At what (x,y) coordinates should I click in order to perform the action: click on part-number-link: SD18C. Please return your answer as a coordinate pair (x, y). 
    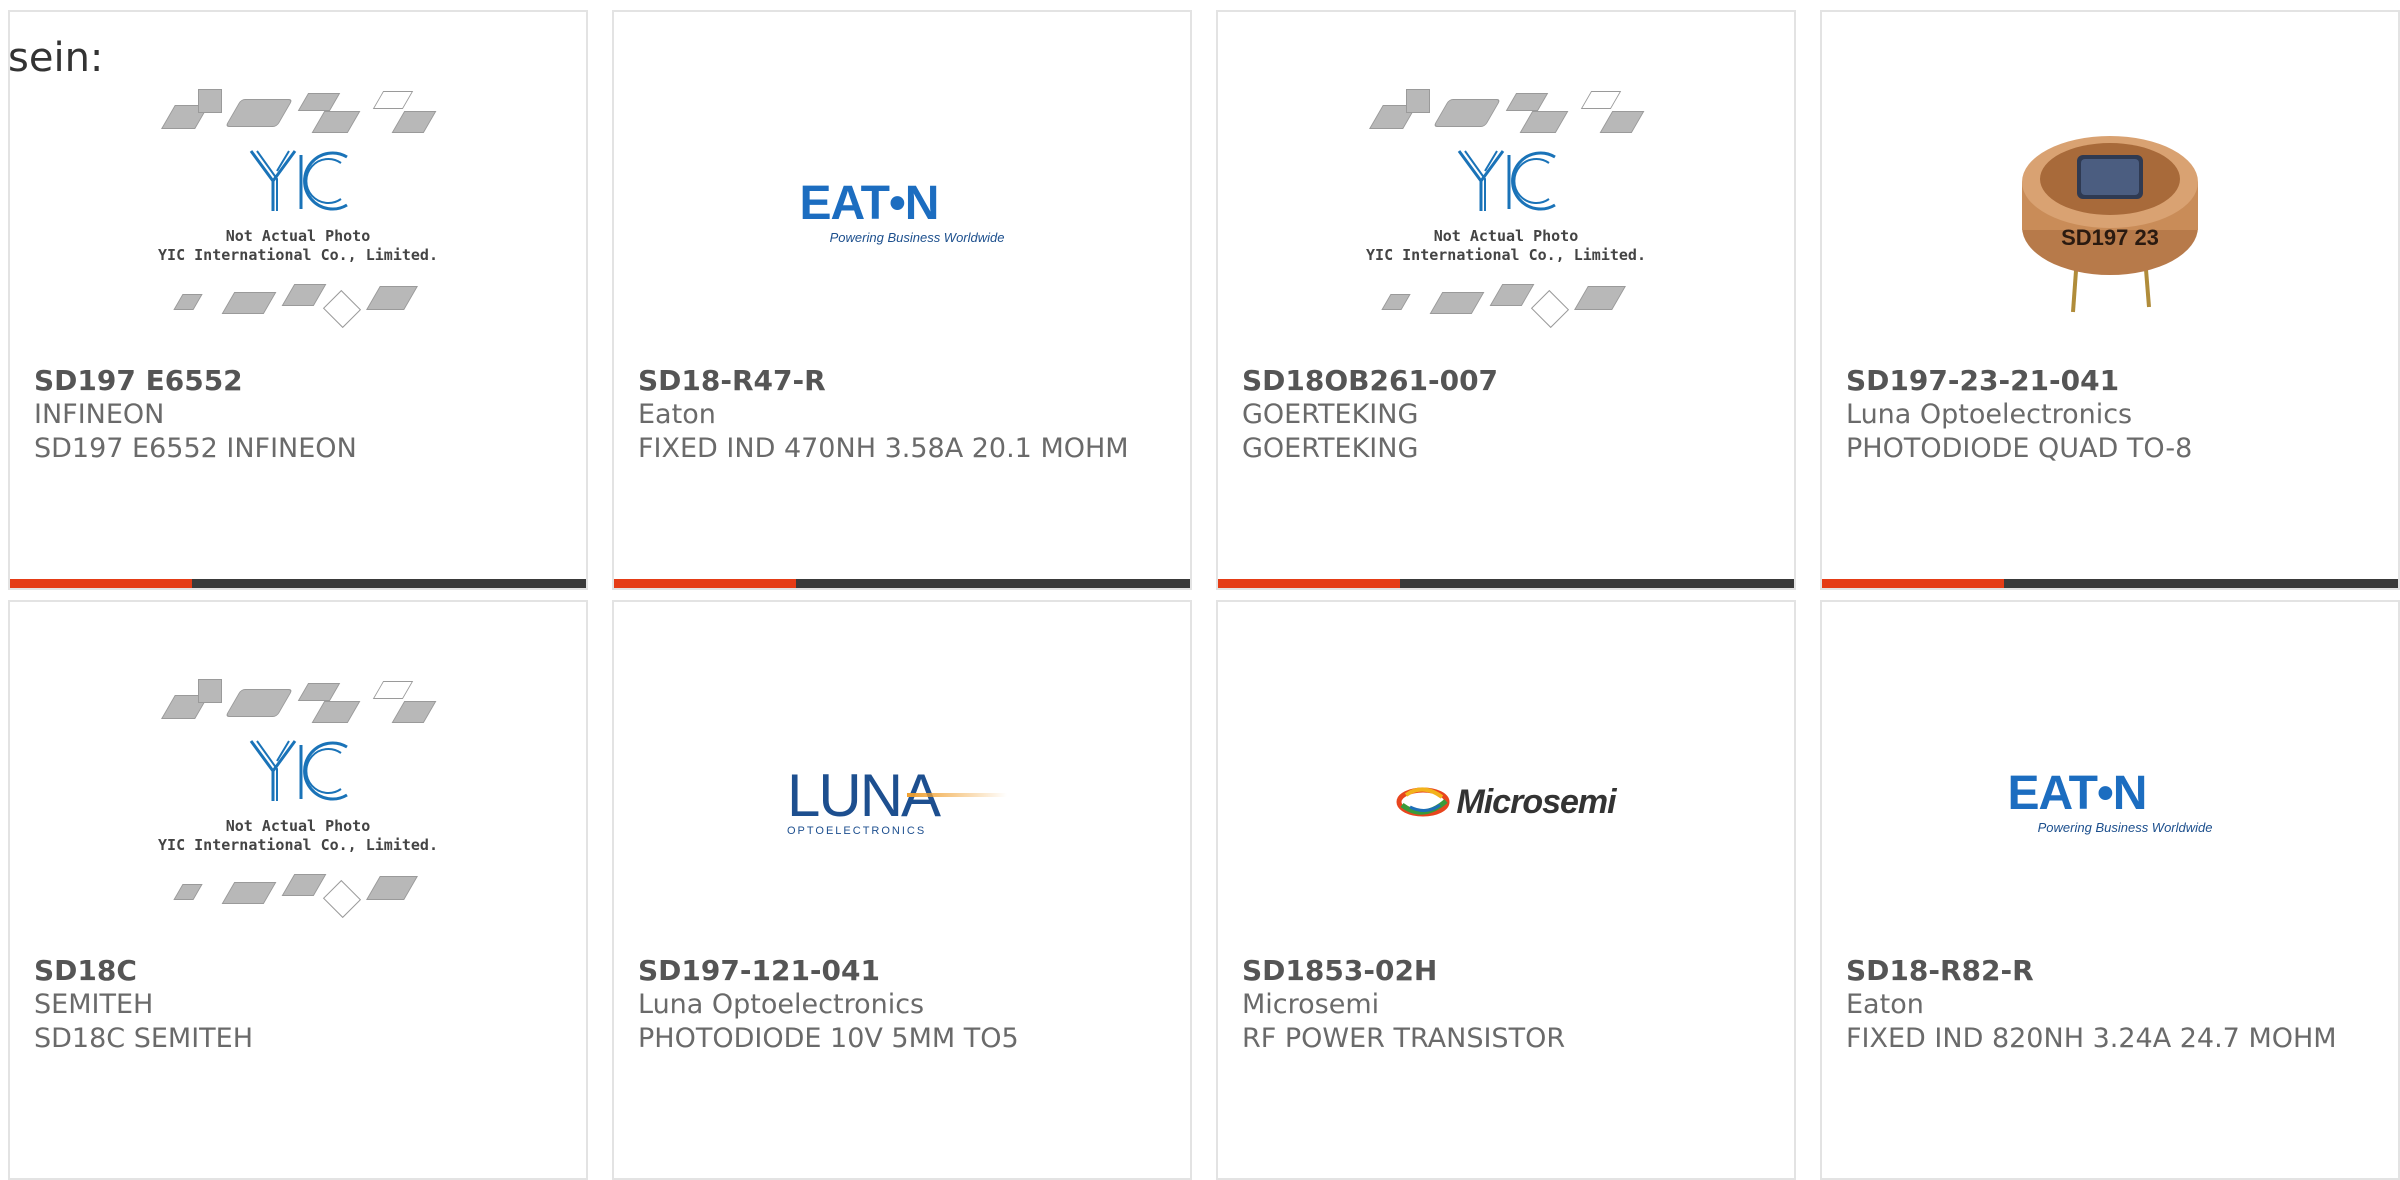
    Looking at the image, I should click on (298, 971).